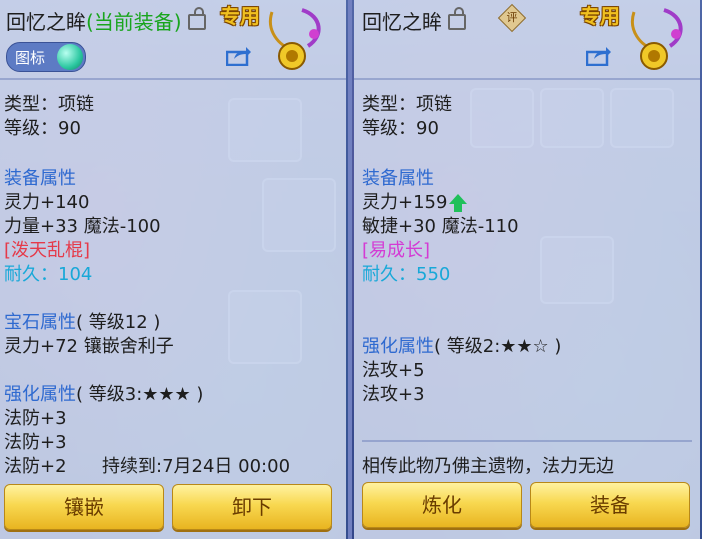  I want to click on unequip-button: 卸下, so click(252, 507).